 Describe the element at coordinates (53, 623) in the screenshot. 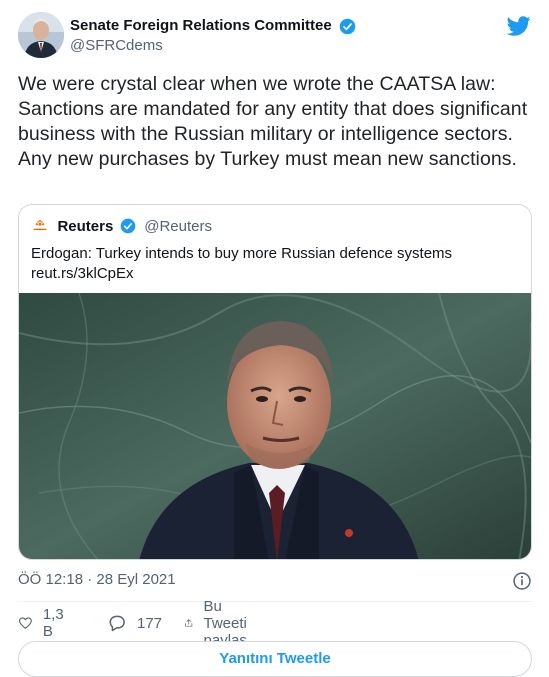

I see `like-count: 1,3 B` at that location.